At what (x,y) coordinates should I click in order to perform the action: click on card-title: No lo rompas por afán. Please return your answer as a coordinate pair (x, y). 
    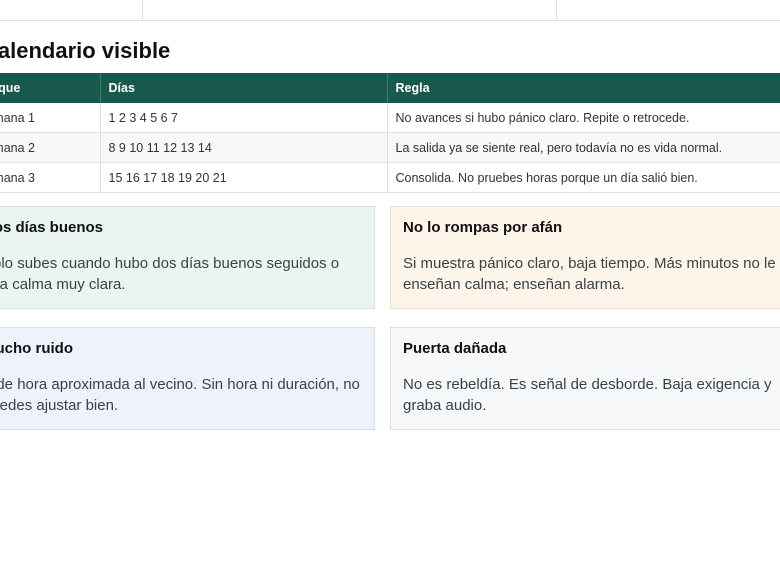
    Looking at the image, I should click on (483, 227).